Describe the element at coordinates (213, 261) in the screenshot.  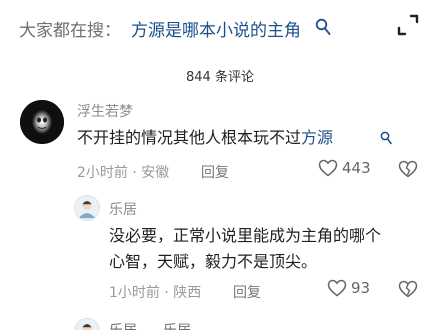
I see `comment-text-line: 心智，天赋，毅力不是顶尖。` at that location.